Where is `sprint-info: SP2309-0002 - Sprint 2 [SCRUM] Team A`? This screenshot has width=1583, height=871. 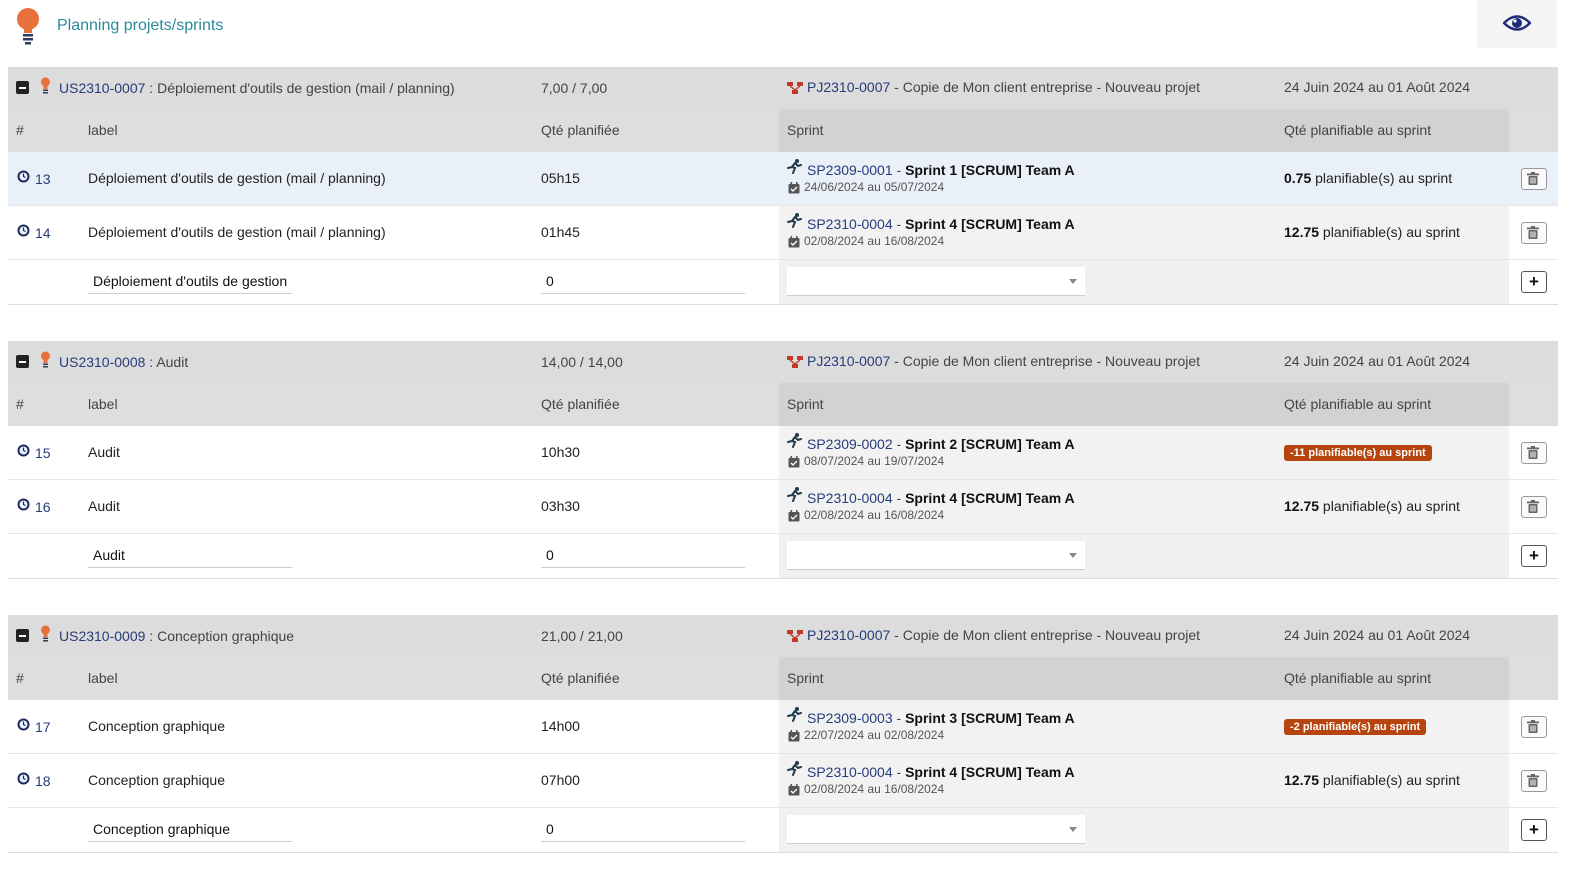
sprint-info: SP2309-0002 - Sprint 2 [SCRUM] Team A is located at coordinates (941, 444).